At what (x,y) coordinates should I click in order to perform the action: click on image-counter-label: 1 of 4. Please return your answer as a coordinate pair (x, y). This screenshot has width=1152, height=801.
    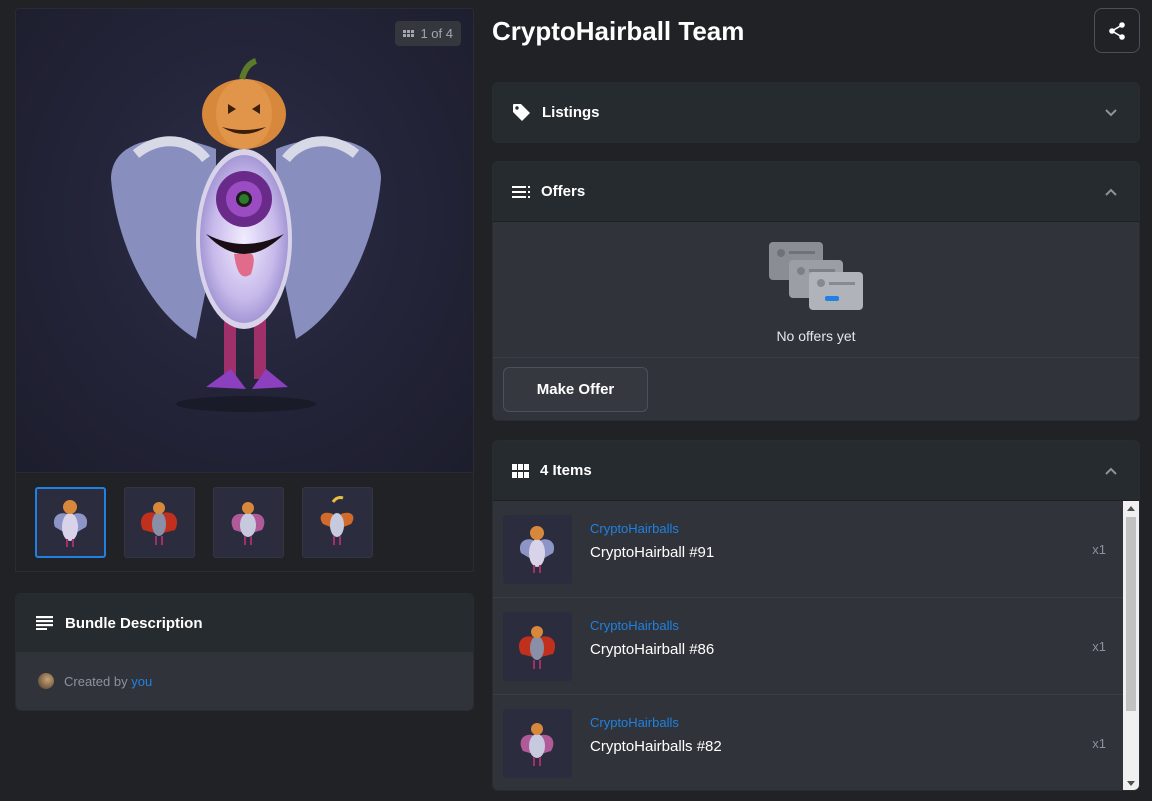
    Looking at the image, I should click on (436, 33).